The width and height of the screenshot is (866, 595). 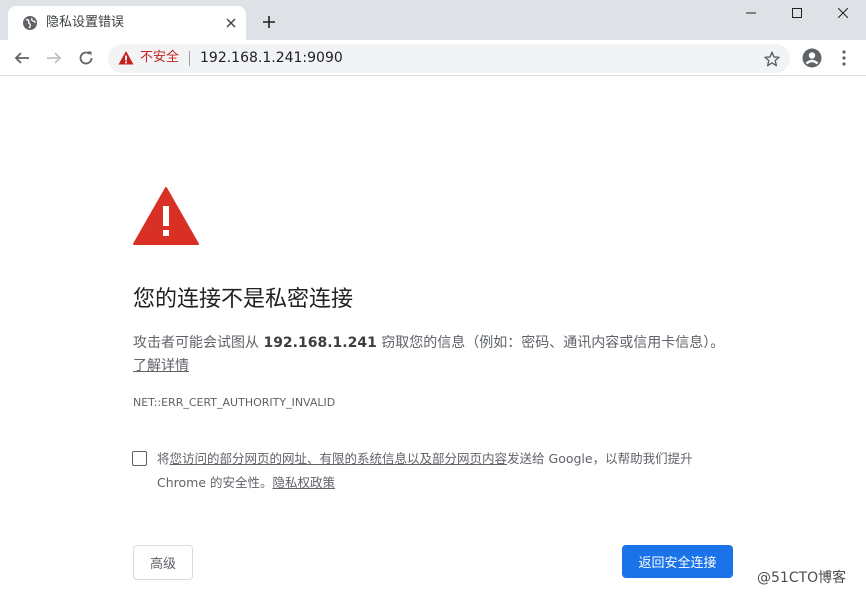 I want to click on window-close-icon, so click(x=843, y=13).